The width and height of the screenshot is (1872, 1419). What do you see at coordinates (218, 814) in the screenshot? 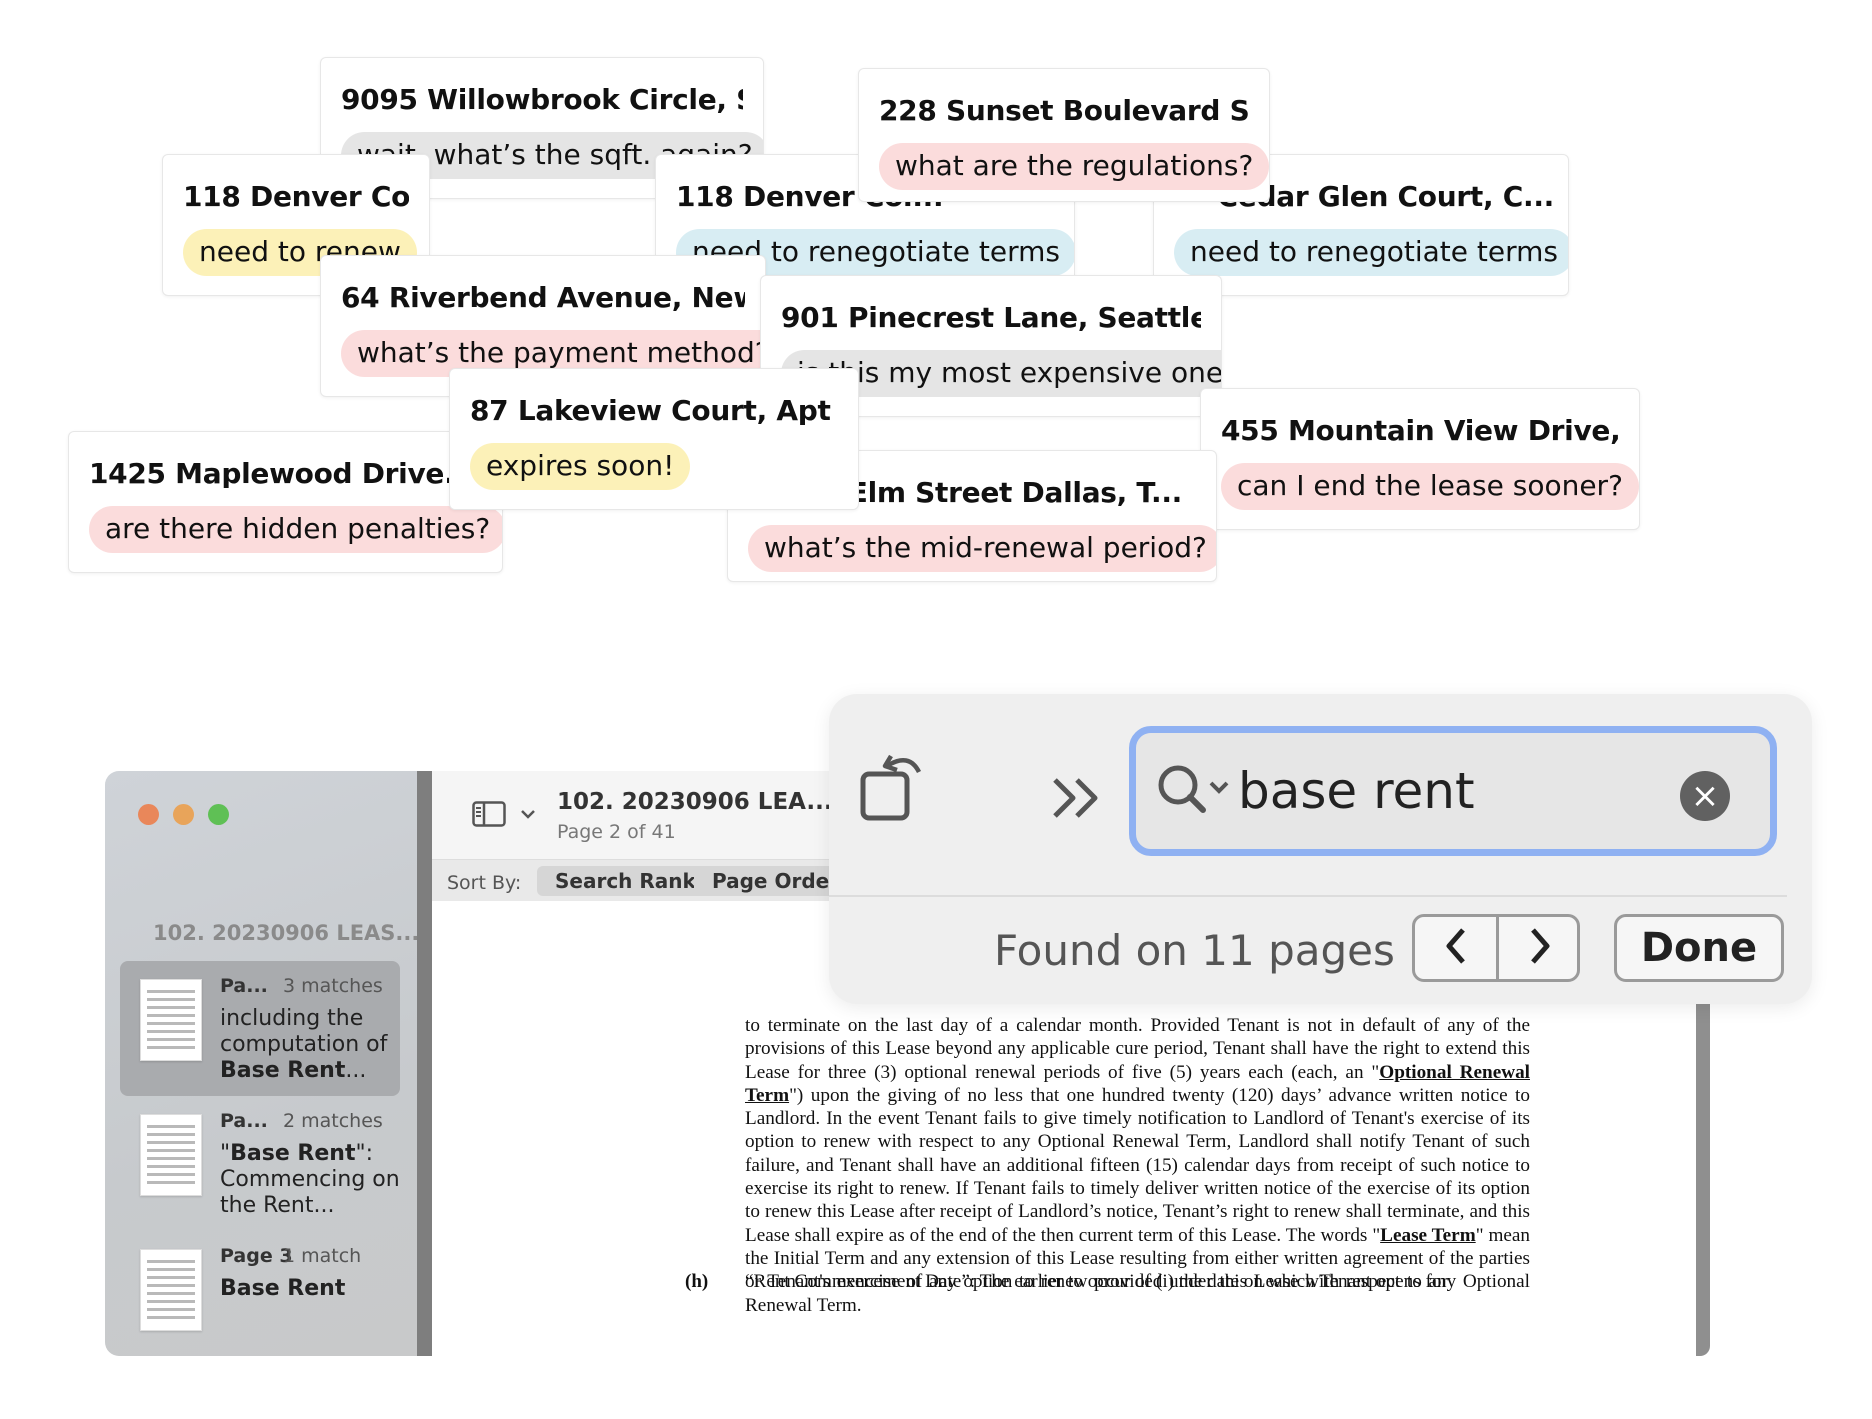
I see `zoom-window-button` at bounding box center [218, 814].